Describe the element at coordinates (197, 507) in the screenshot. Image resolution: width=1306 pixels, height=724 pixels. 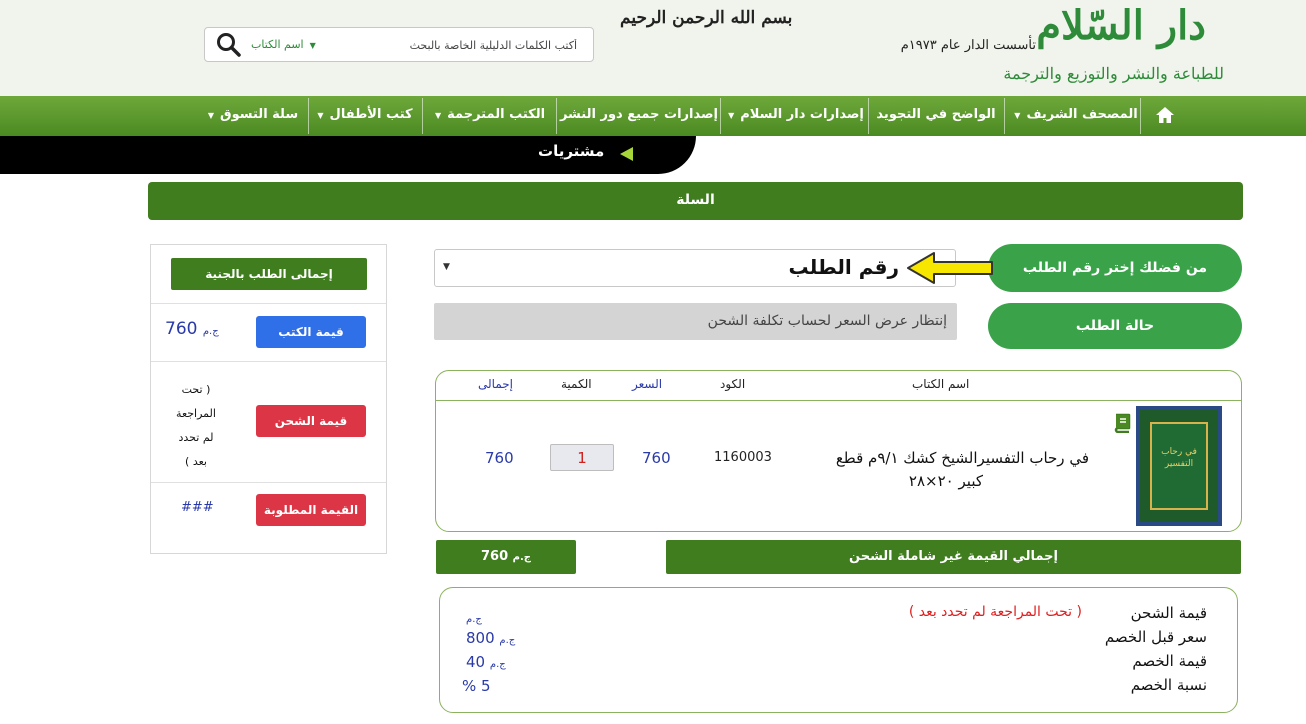
I see `required-value: ###` at that location.